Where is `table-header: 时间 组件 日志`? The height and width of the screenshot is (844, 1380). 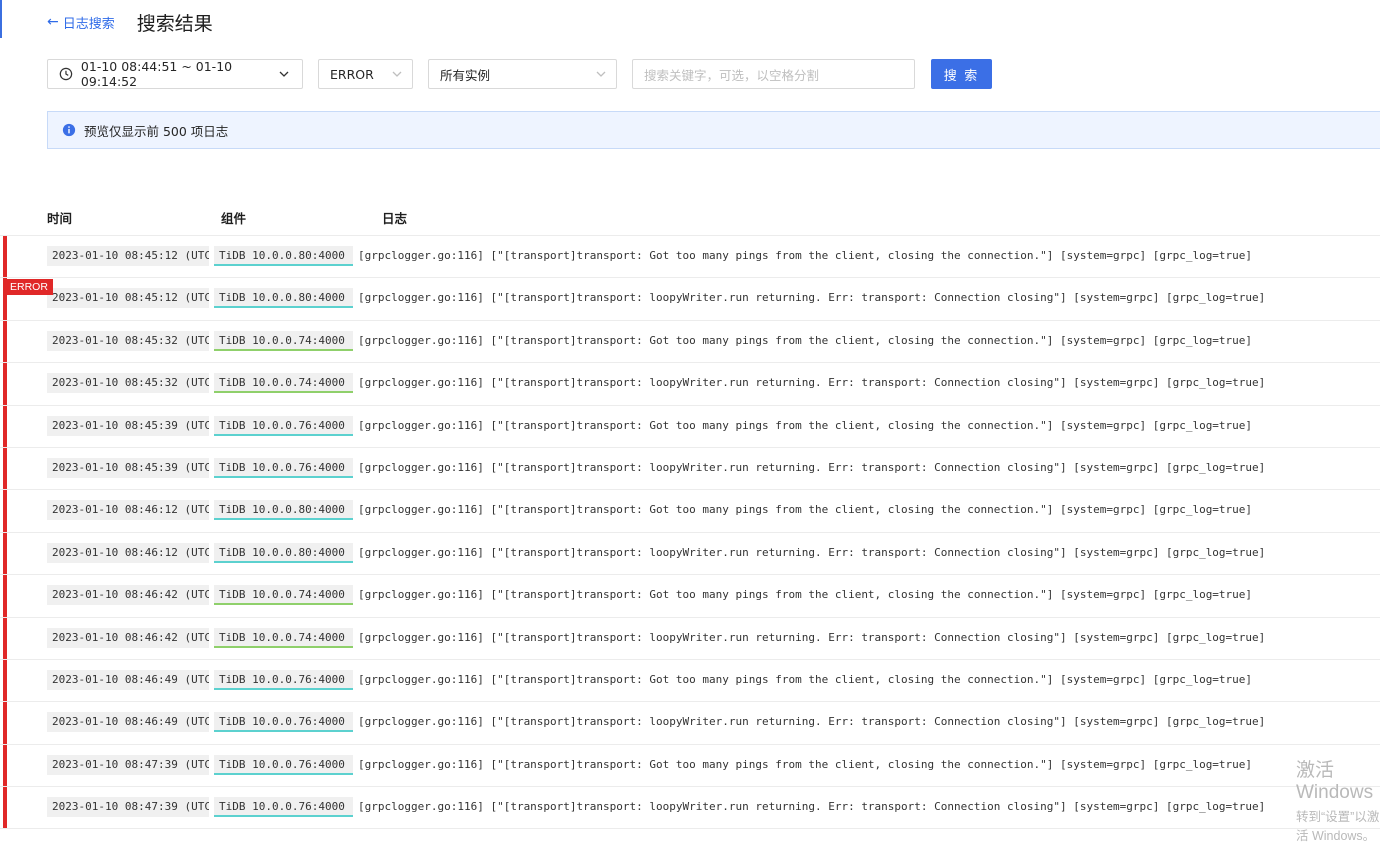
table-header: 时间 组件 日志 is located at coordinates (690, 216).